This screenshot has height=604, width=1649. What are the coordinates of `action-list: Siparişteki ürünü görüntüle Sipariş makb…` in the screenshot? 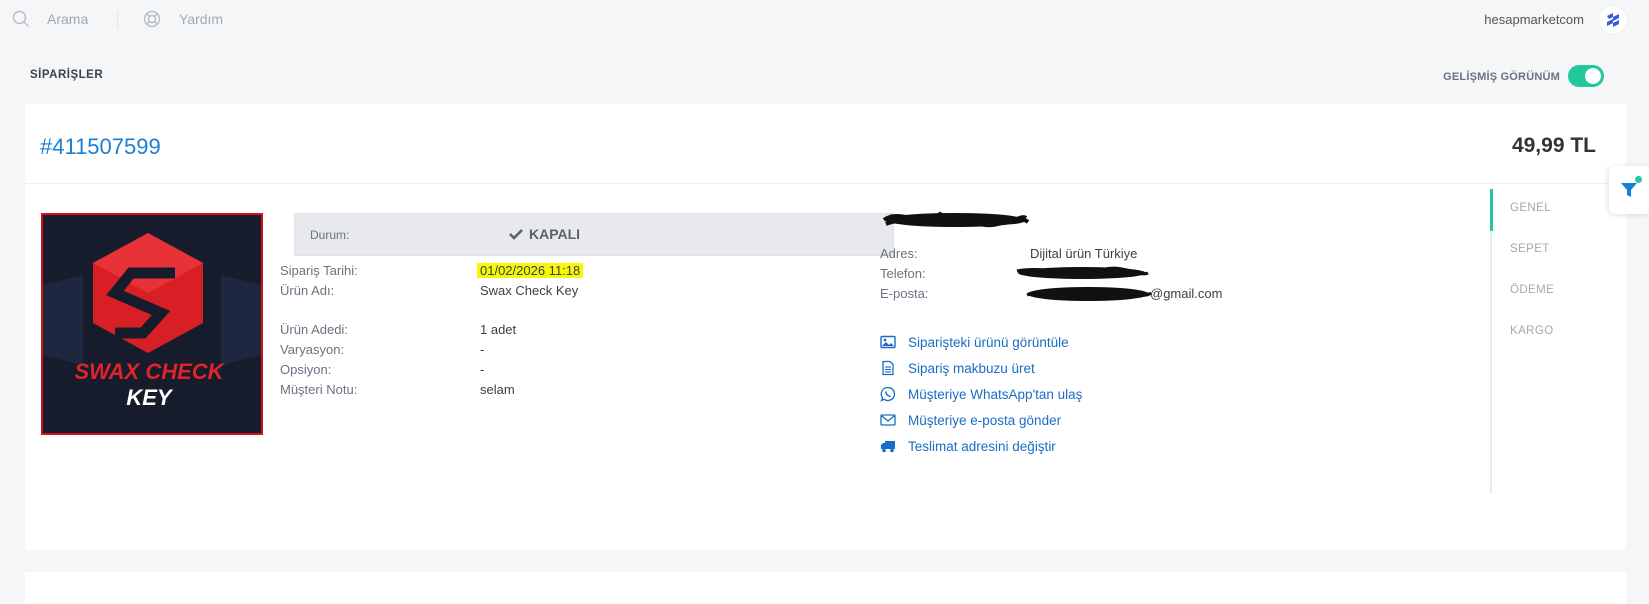 It's located at (981, 394).